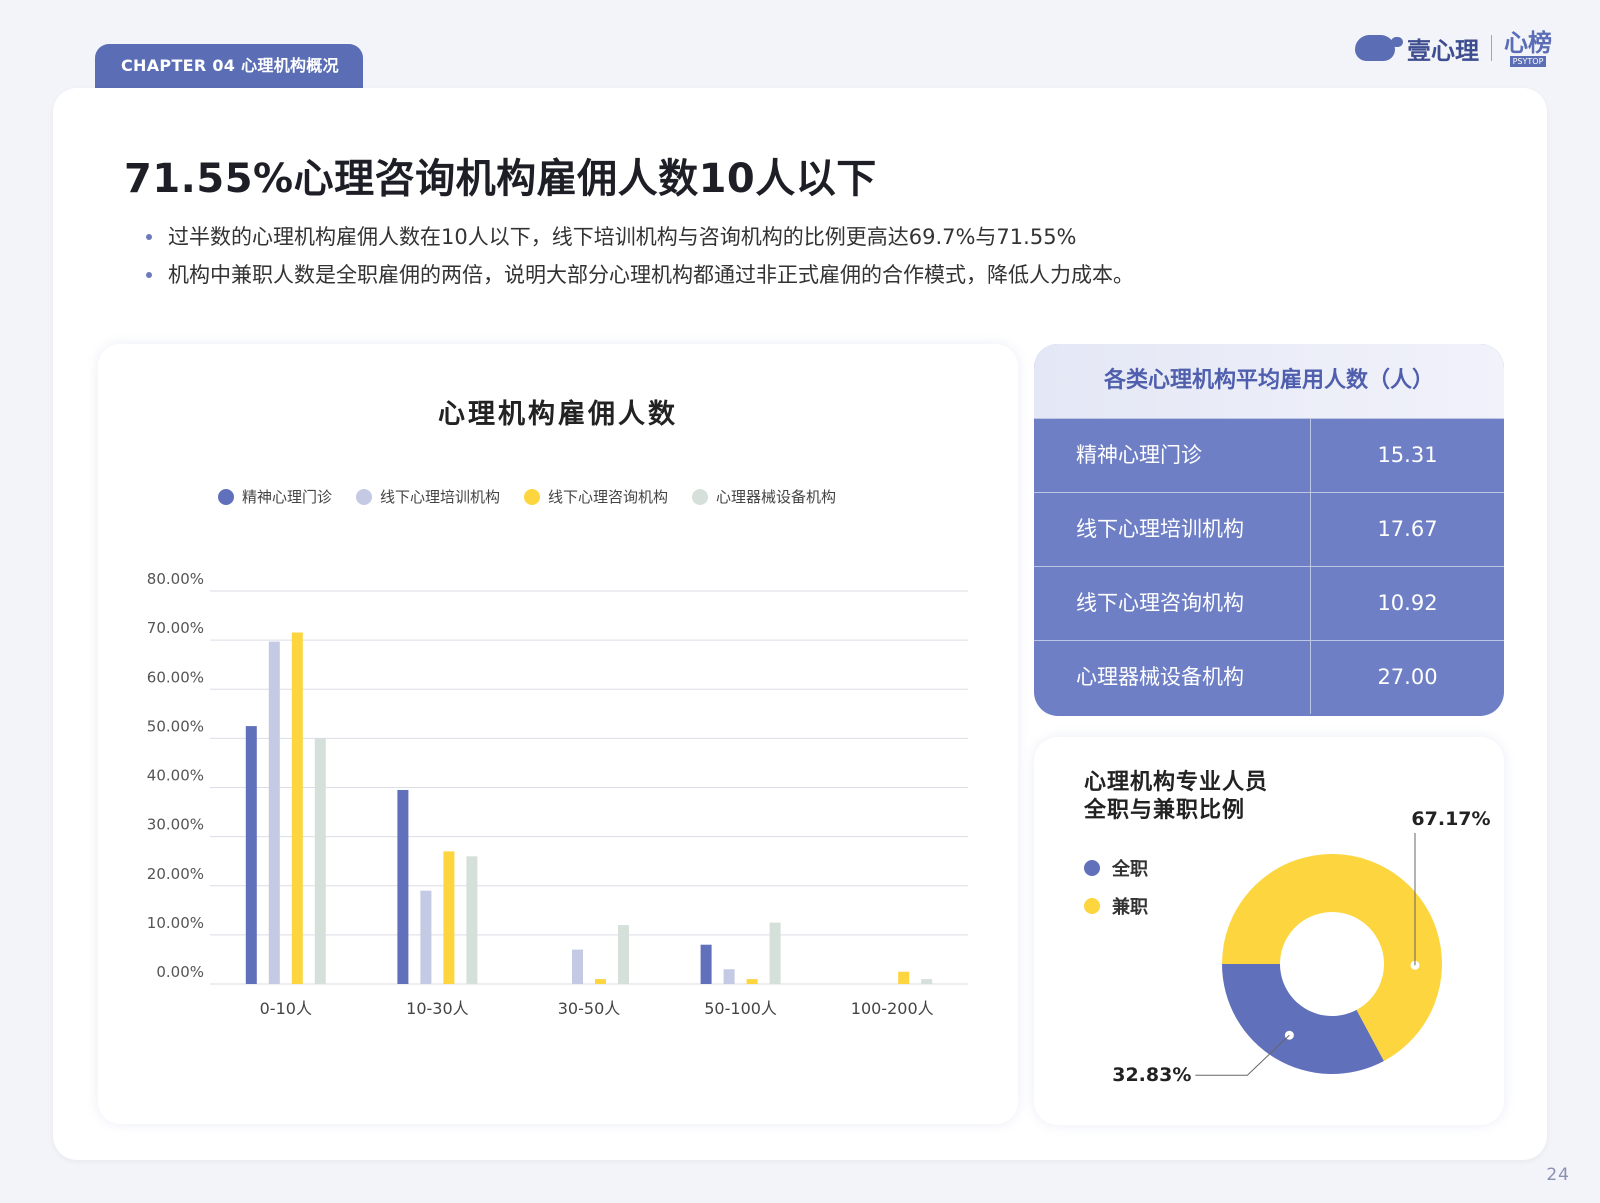 The width and height of the screenshot is (1600, 1203). What do you see at coordinates (589, 1008) in the screenshot?
I see `x-tick-label: 30-50人` at bounding box center [589, 1008].